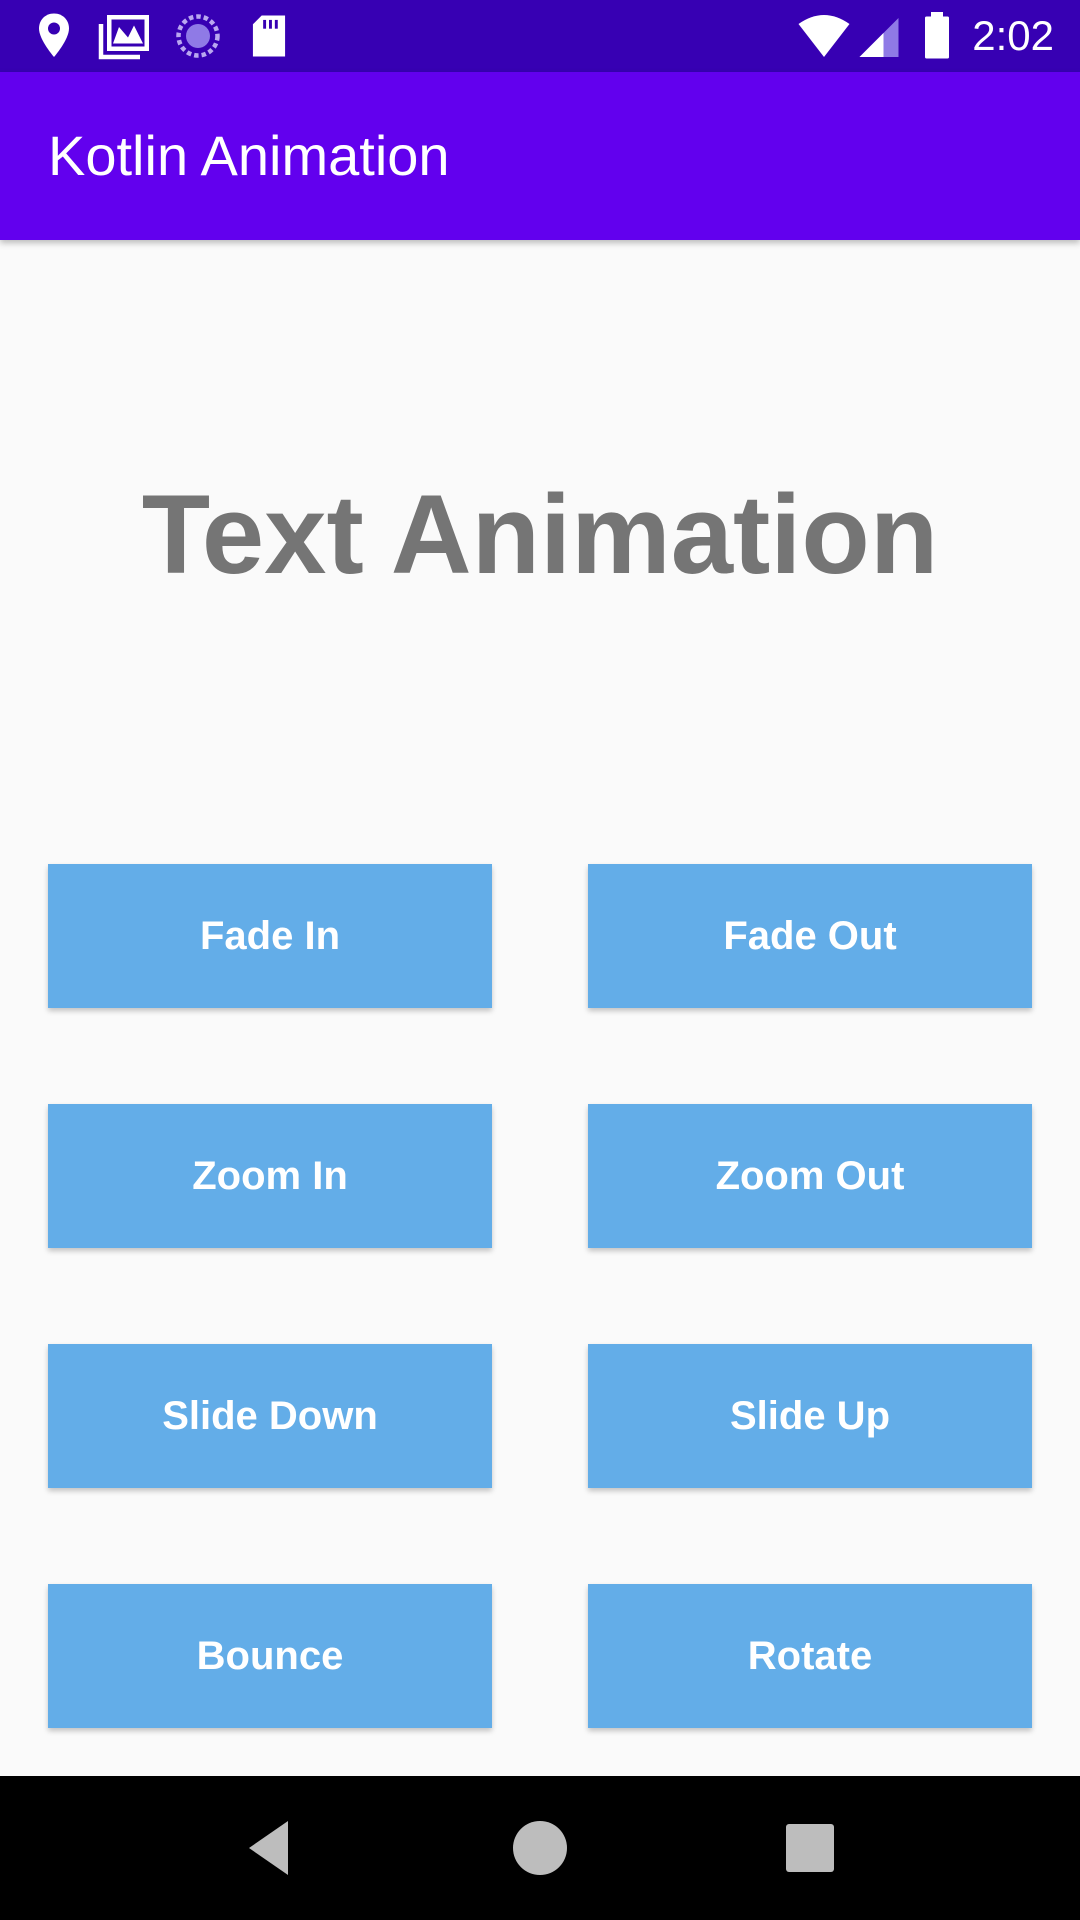 The height and width of the screenshot is (1920, 1080). What do you see at coordinates (270, 936) in the screenshot?
I see `fade-in-button: Fade In` at bounding box center [270, 936].